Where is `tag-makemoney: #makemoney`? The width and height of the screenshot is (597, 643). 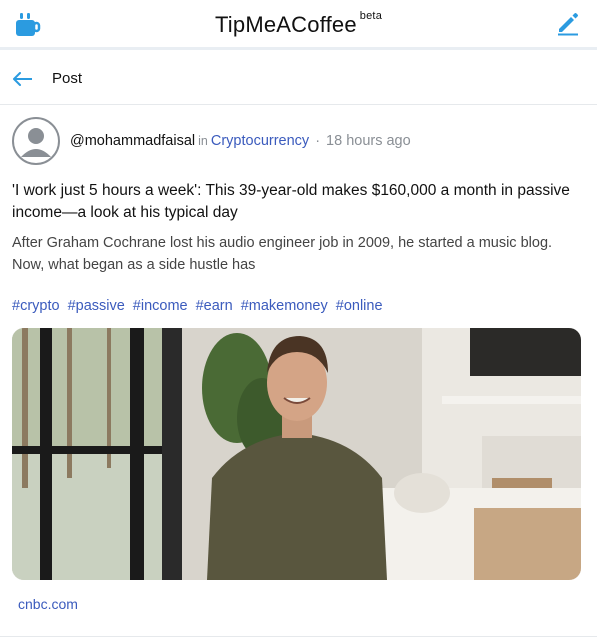 tag-makemoney: #makemoney is located at coordinates (284, 306).